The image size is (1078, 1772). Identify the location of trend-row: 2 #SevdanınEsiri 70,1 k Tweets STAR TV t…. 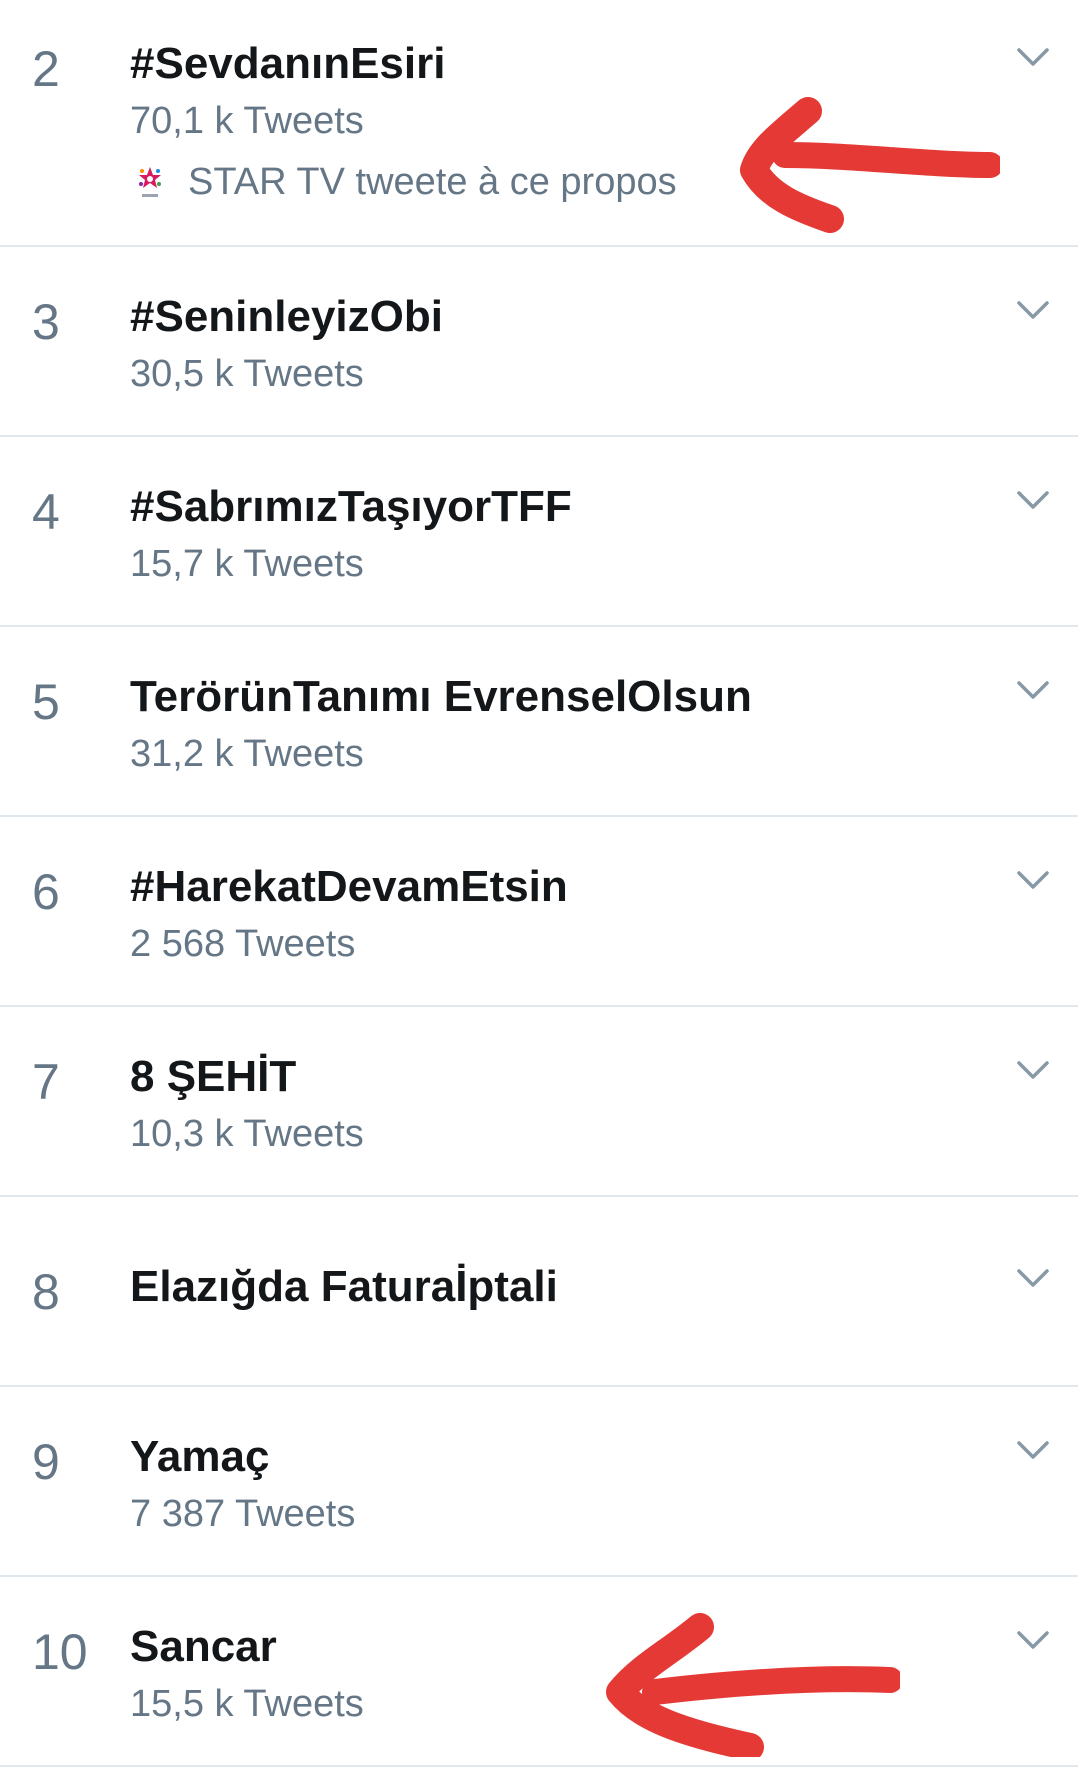
(539, 123).